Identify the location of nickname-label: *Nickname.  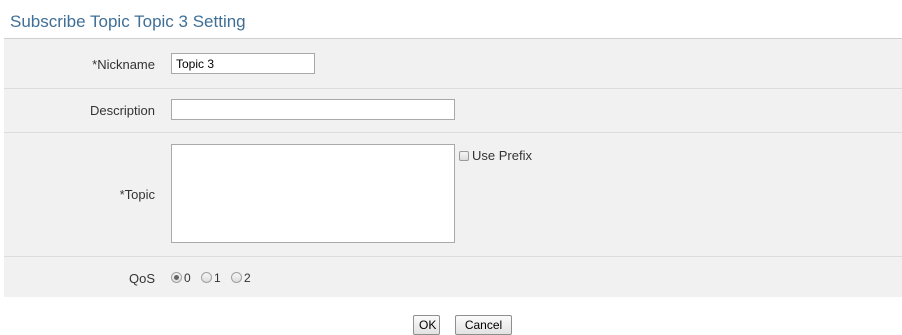
(123, 64).